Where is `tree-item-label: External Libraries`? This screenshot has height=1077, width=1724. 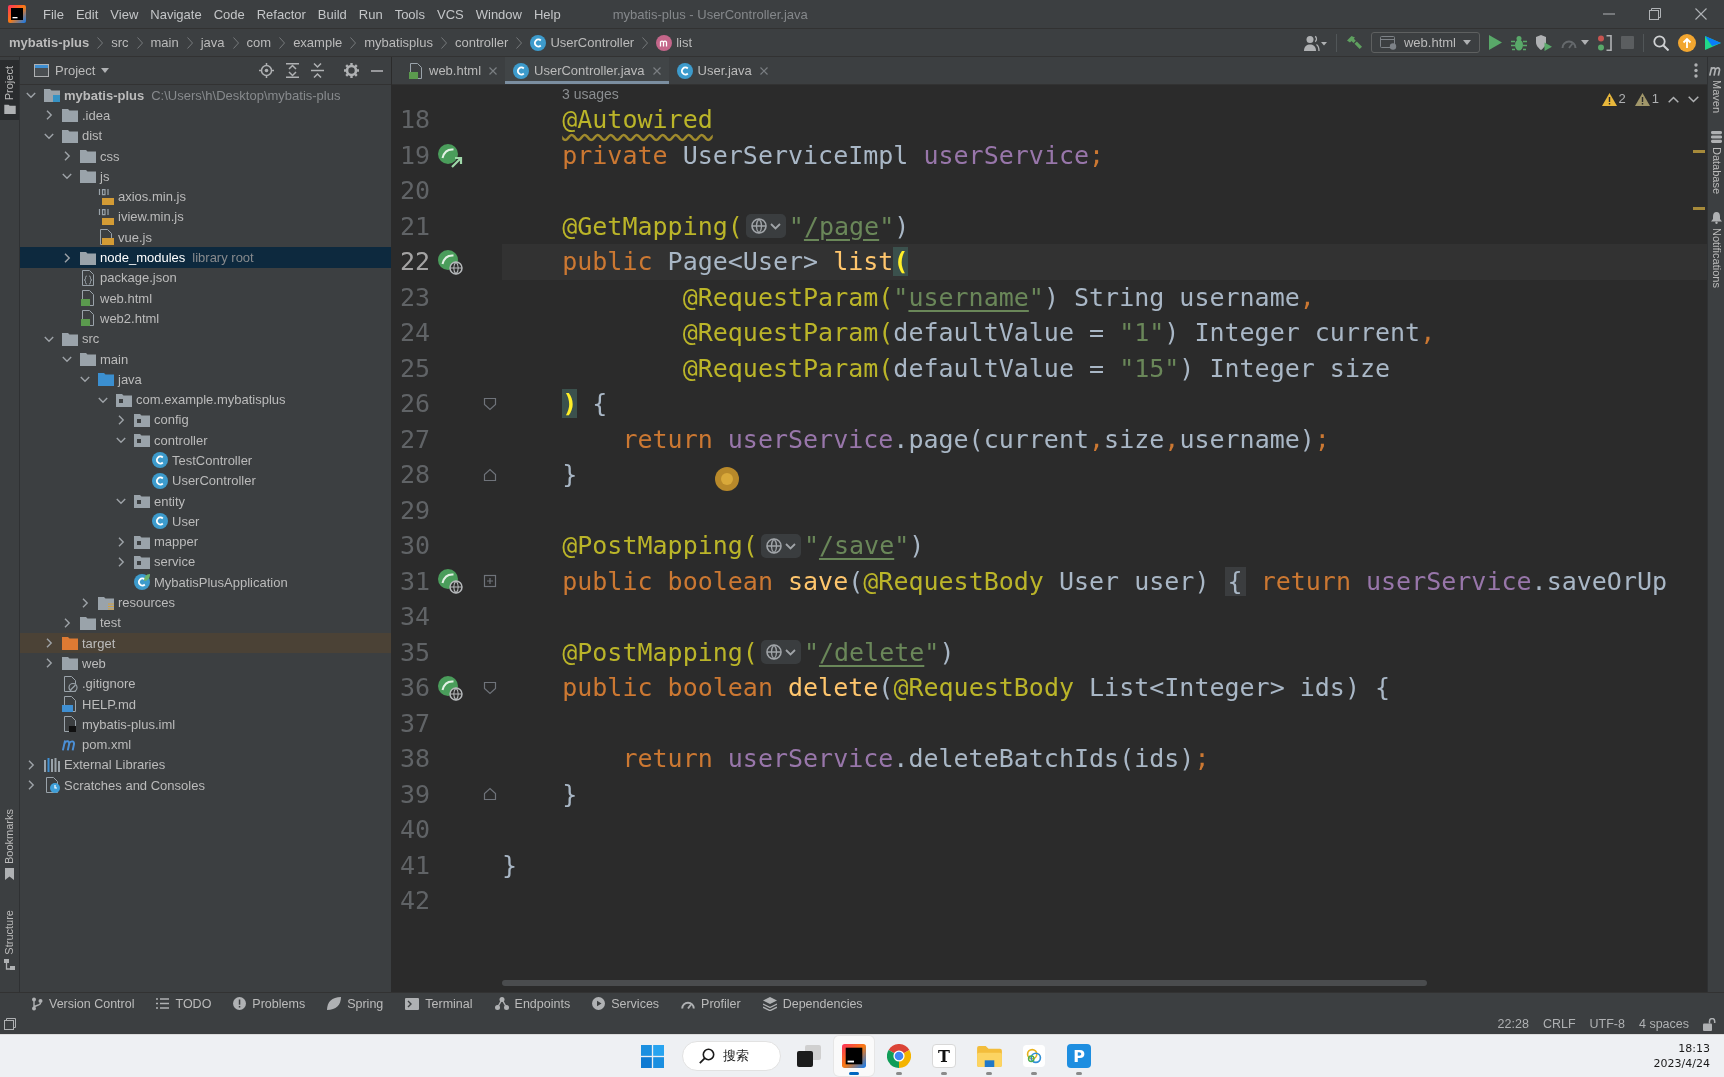 tree-item-label: External Libraries is located at coordinates (115, 765).